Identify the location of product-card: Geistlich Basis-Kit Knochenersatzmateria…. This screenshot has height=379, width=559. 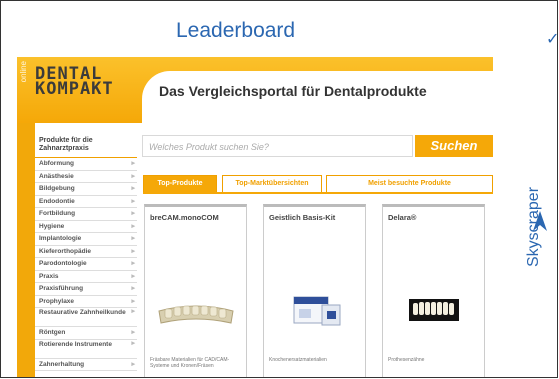
(314, 290).